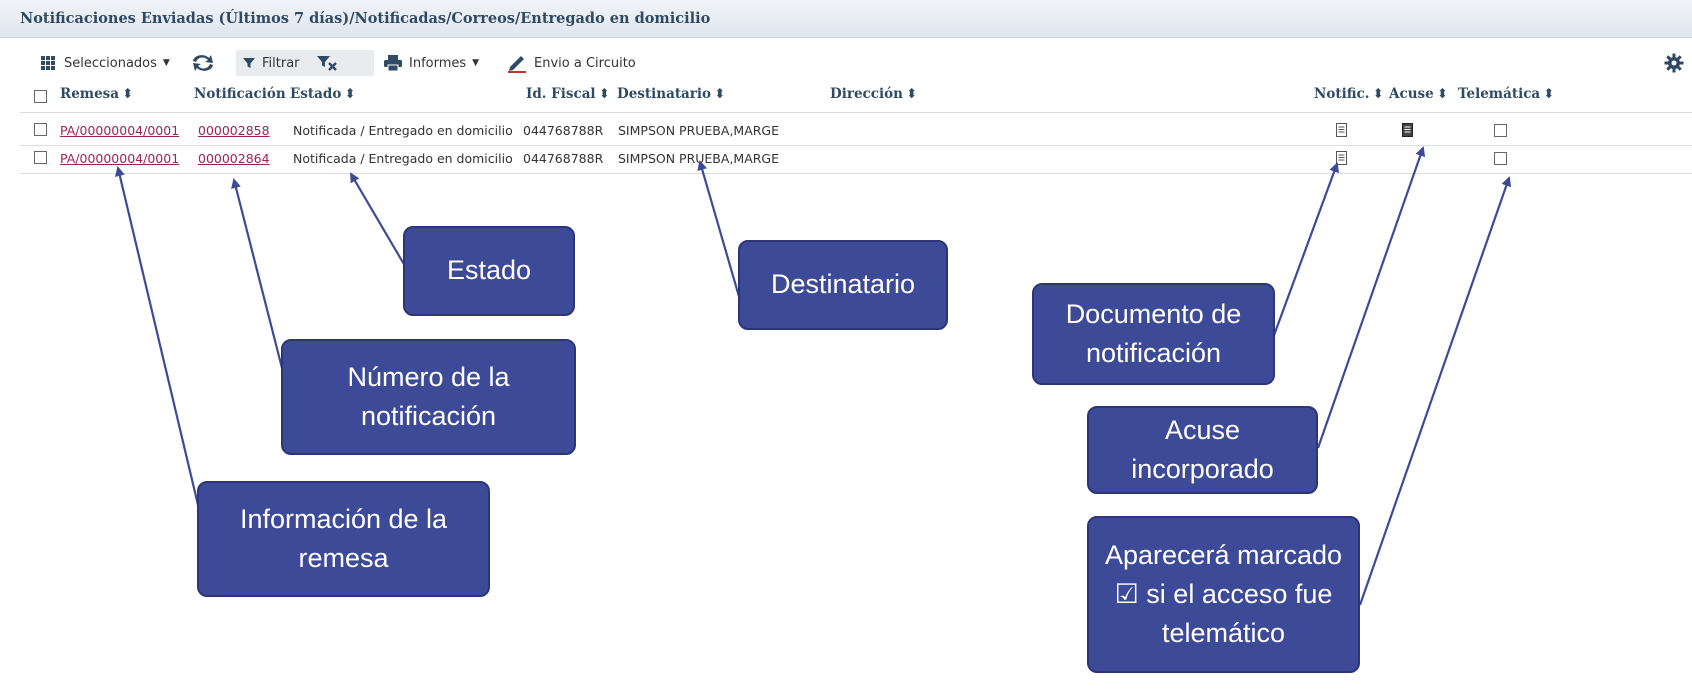 Image resolution: width=1692 pixels, height=696 pixels. What do you see at coordinates (1153, 334) in the screenshot?
I see `callout-documento: Documento de notificación` at bounding box center [1153, 334].